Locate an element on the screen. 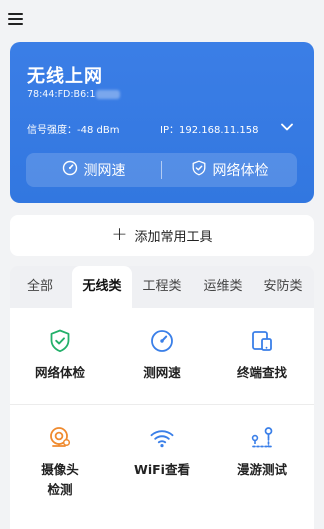  category-tabs: 全部 无线类 工程类 运维类 安防类 is located at coordinates (162, 287).